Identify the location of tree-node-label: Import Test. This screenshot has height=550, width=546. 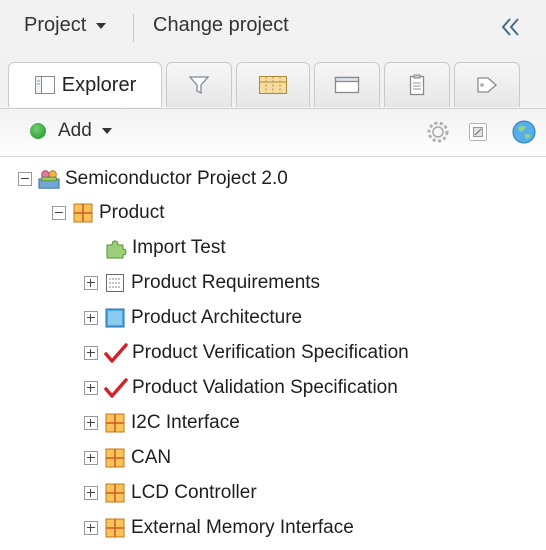
(179, 247).